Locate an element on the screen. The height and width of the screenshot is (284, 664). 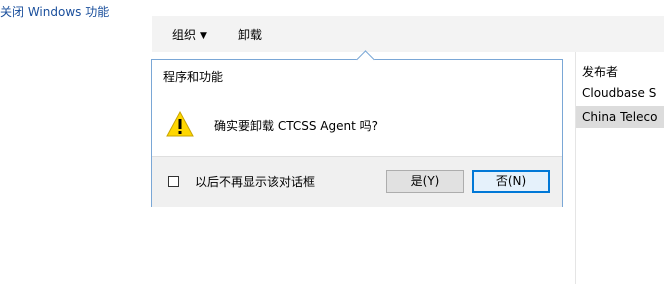
dialog-pointer is located at coordinates (365, 59).